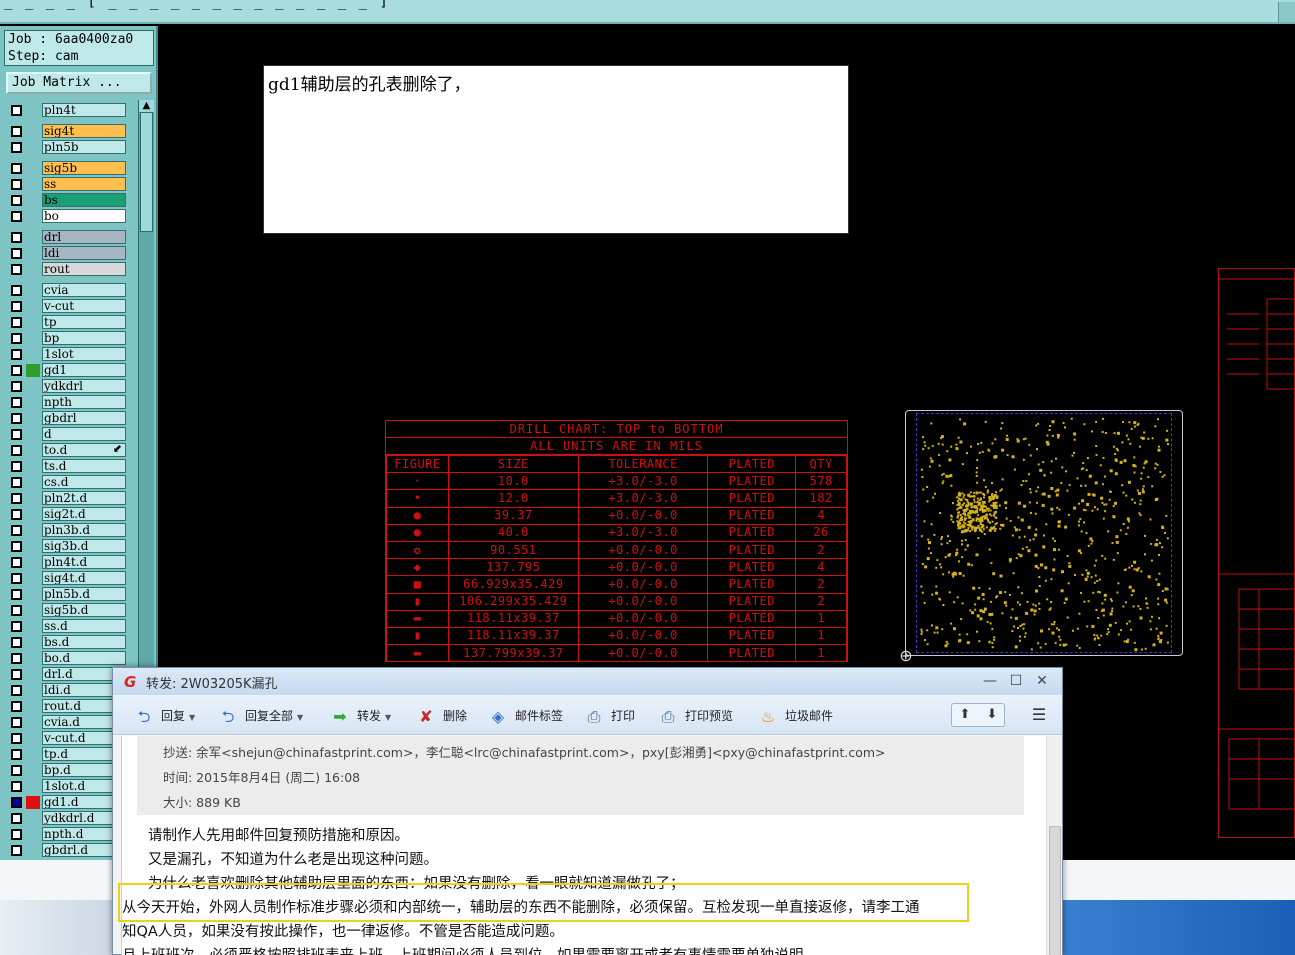  What do you see at coordinates (84, 434) in the screenshot?
I see `layer-name: d` at bounding box center [84, 434].